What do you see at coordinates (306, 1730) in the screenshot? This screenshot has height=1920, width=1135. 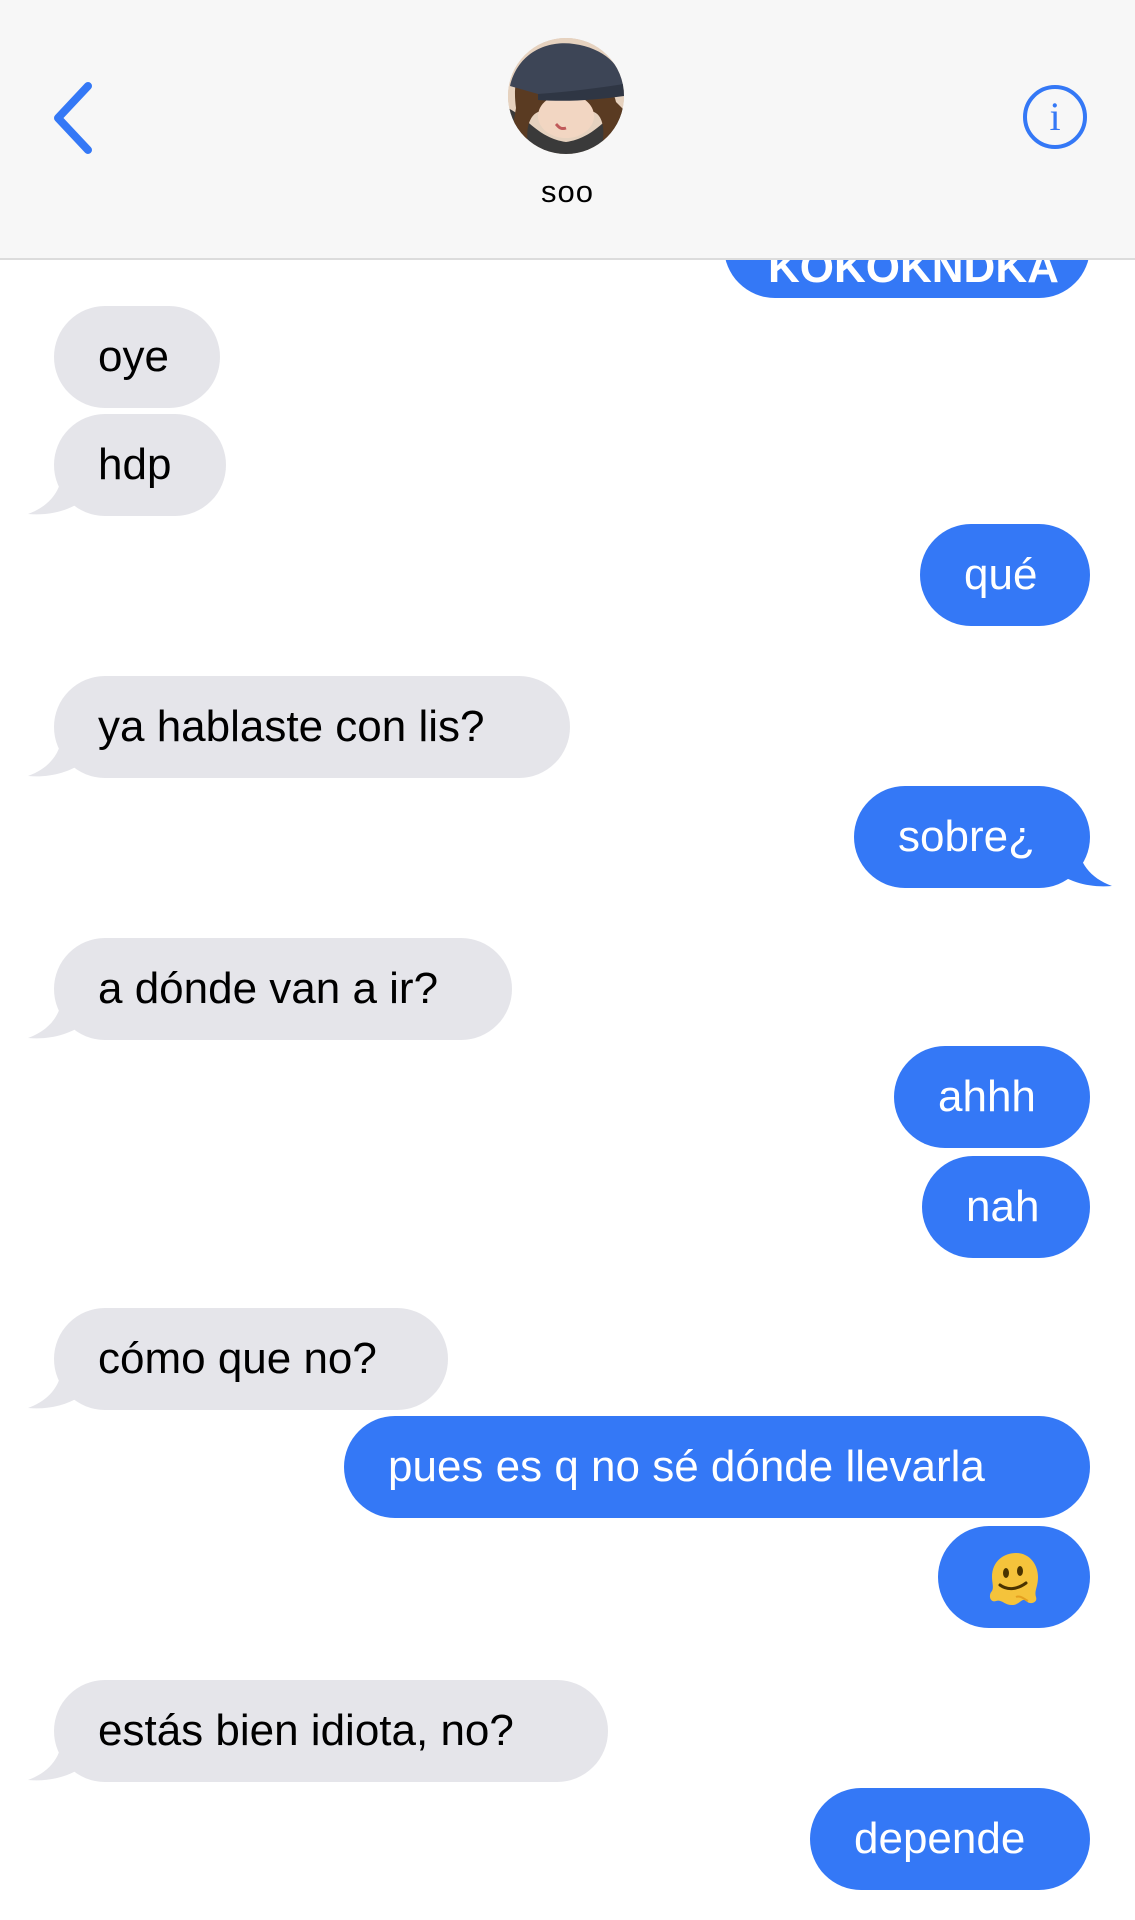 I see `message-text: estás bien idiota, no?` at bounding box center [306, 1730].